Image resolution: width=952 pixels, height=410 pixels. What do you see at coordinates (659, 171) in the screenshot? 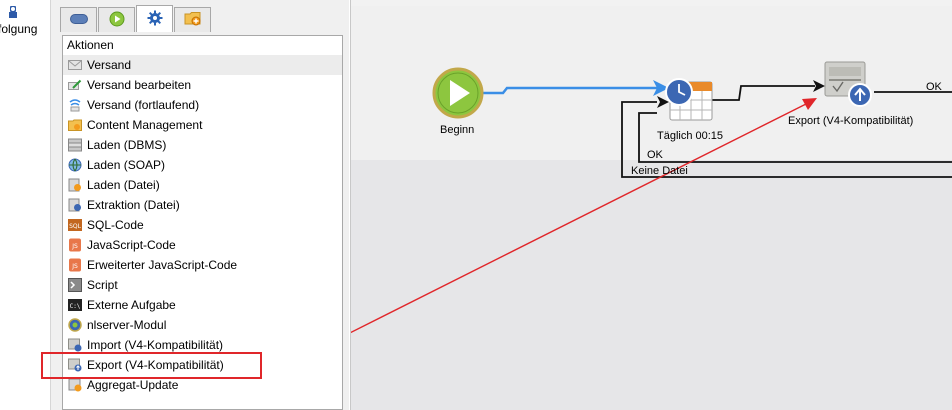
I see `transition-no-file: Keine Datei` at bounding box center [659, 171].